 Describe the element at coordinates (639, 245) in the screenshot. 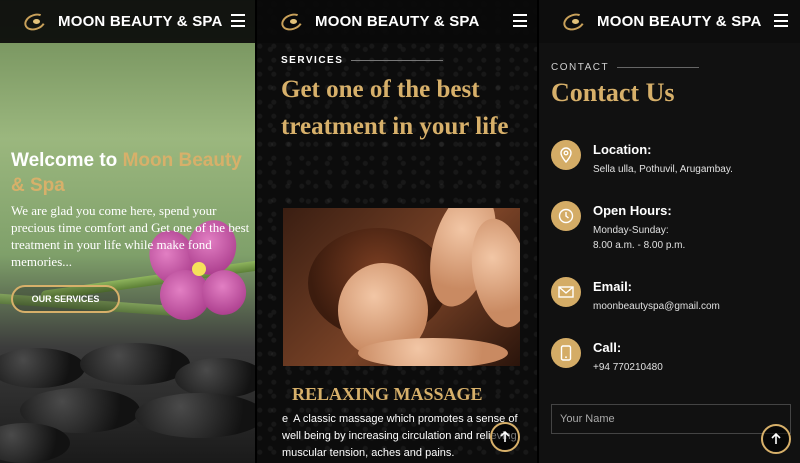

I see `hours-times: 8.00 a.m. - 8.00 p.m.` at that location.